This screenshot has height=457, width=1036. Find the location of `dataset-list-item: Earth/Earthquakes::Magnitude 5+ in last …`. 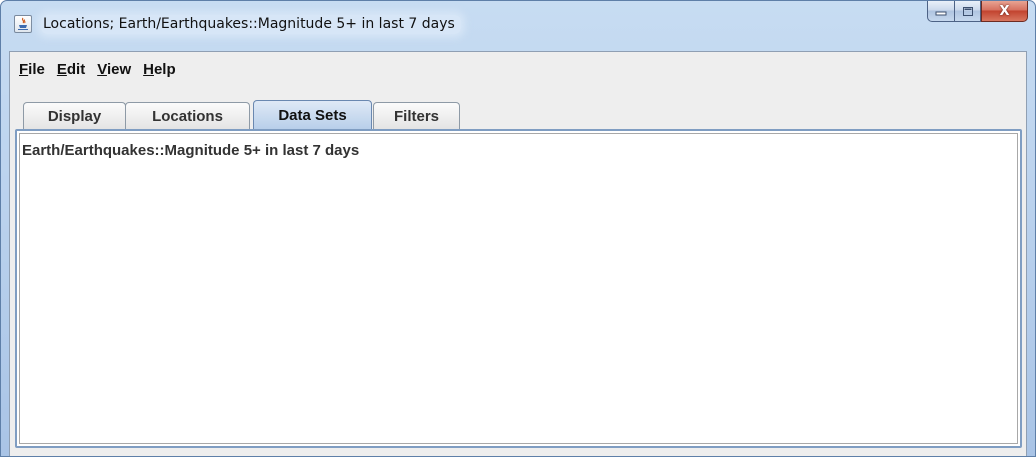

dataset-list-item: Earth/Earthquakes::Magnitude 5+ in last … is located at coordinates (190, 150).